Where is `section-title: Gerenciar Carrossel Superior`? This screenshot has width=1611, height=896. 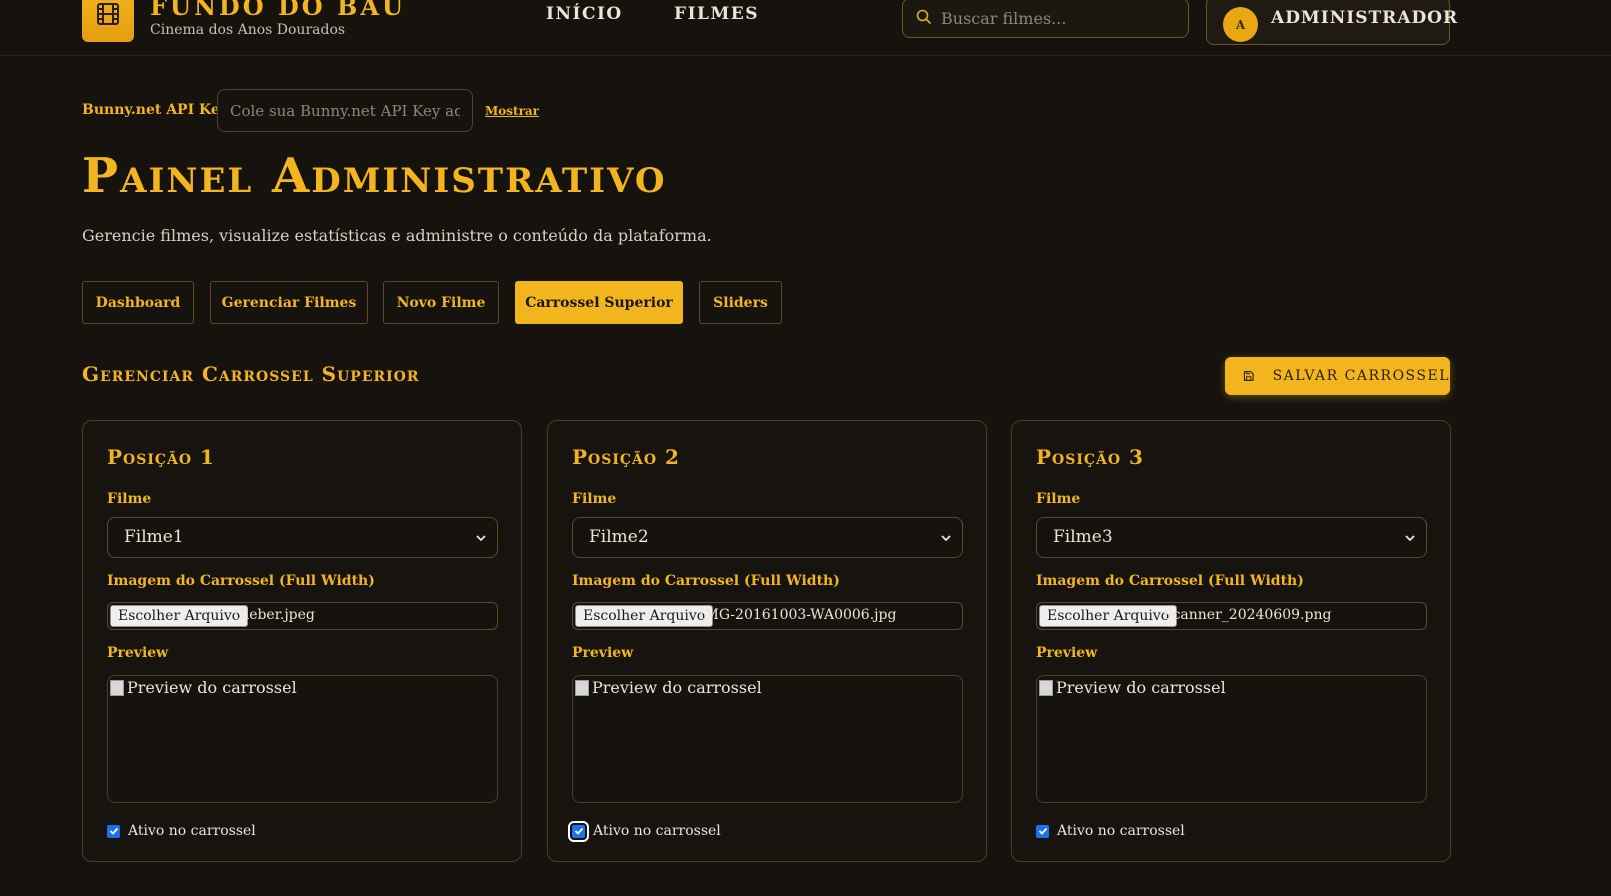 section-title: Gerenciar Carrossel Superior is located at coordinates (251, 374).